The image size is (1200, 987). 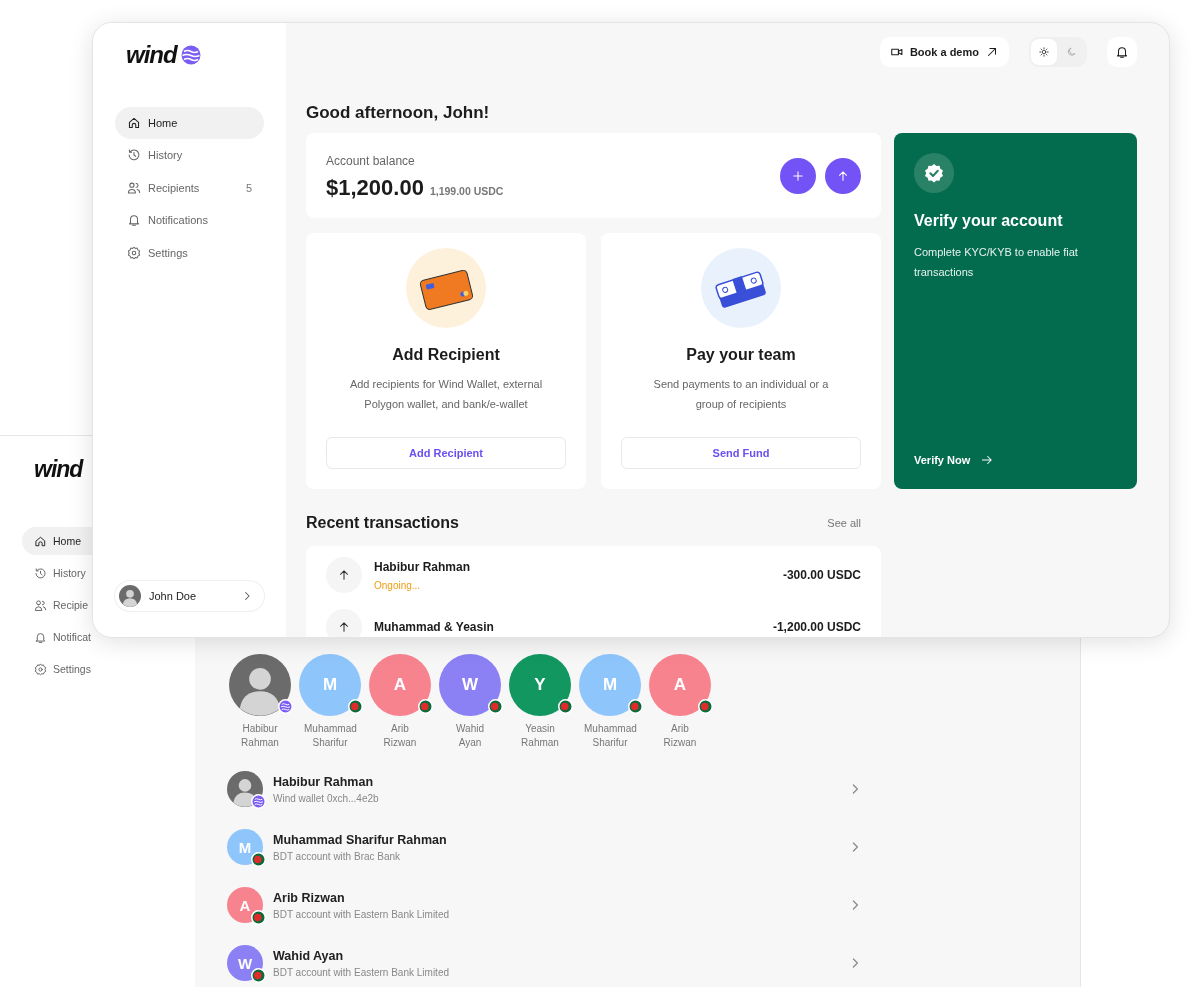 What do you see at coordinates (189, 596) in the screenshot?
I see `user-menu-button: John Doe` at bounding box center [189, 596].